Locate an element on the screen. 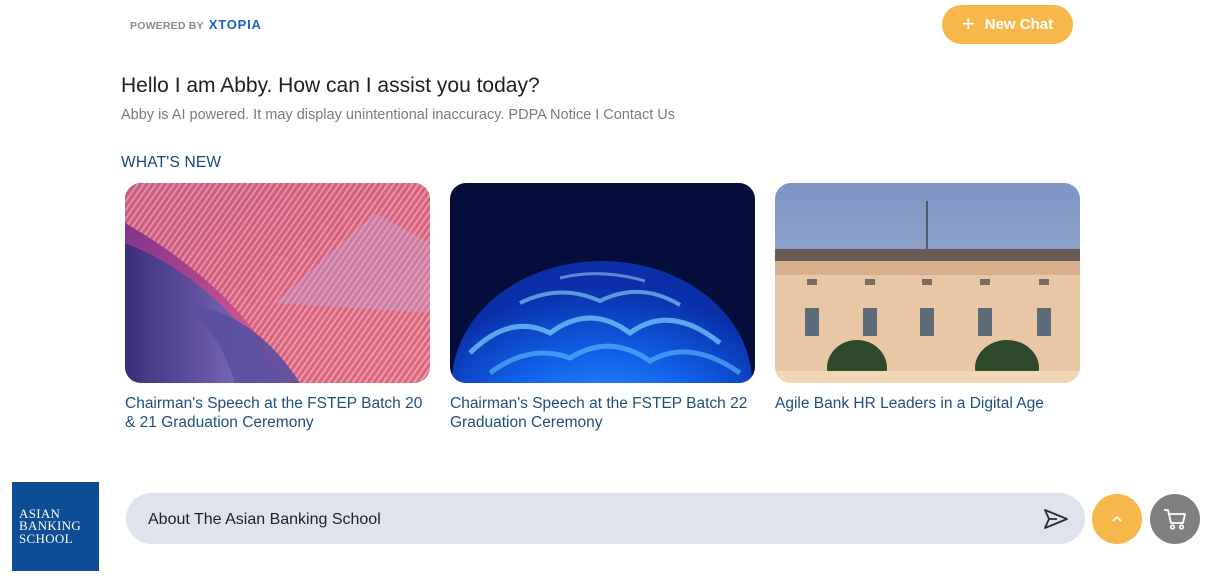 The image size is (1221, 583). send-button is located at coordinates (1056, 519).